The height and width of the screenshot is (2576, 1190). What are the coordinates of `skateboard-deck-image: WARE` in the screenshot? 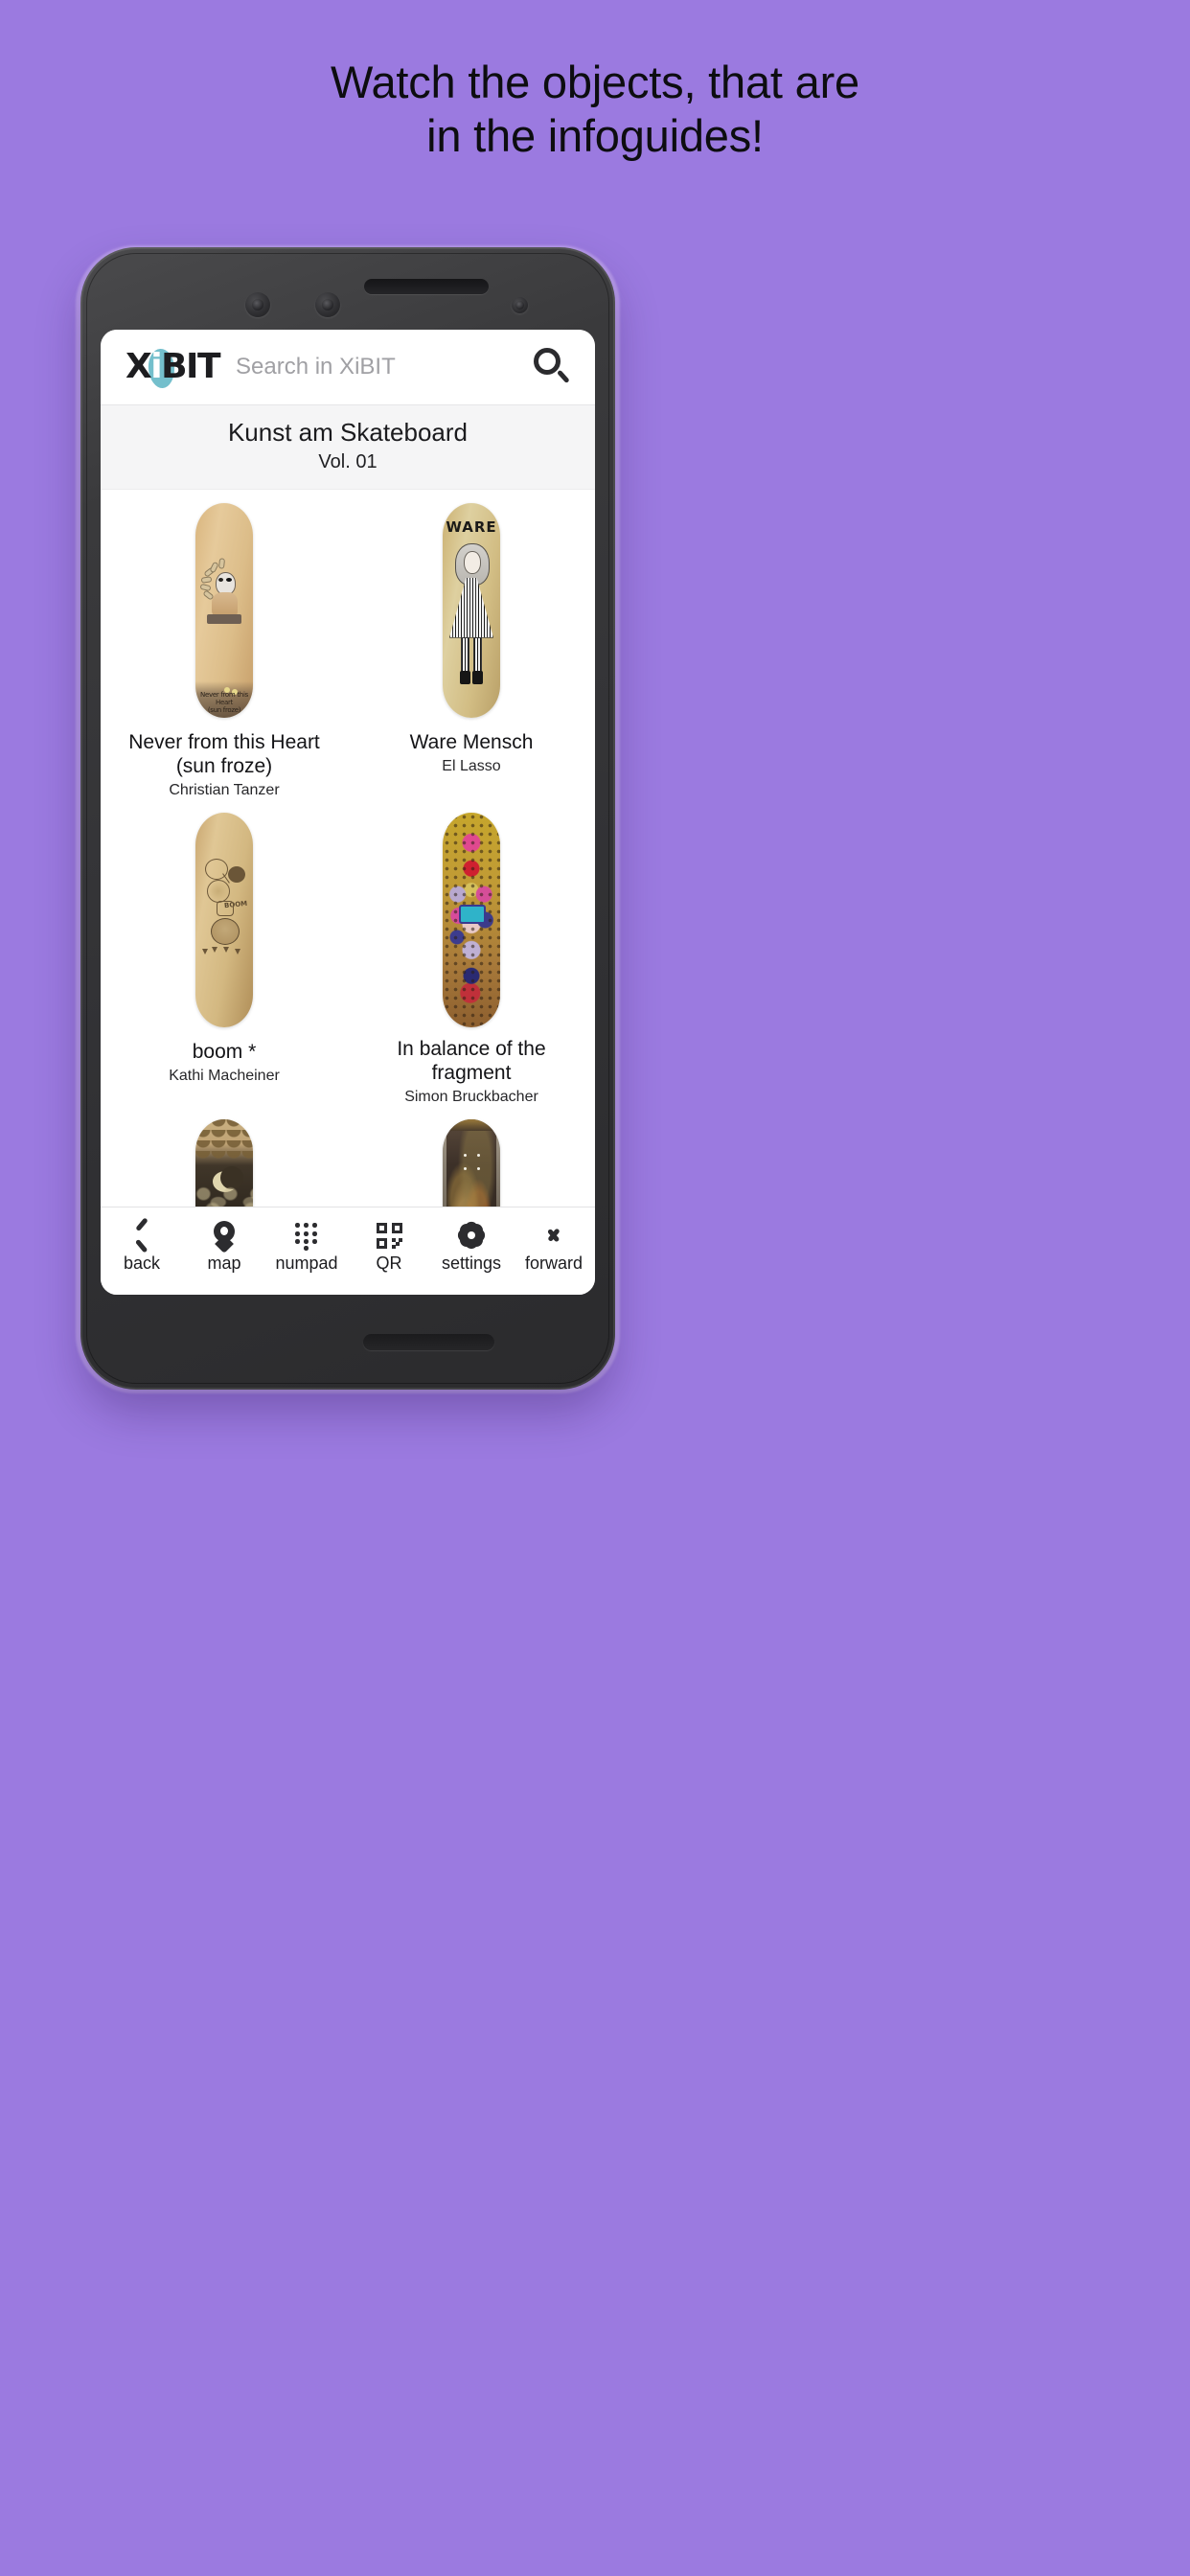 It's located at (472, 610).